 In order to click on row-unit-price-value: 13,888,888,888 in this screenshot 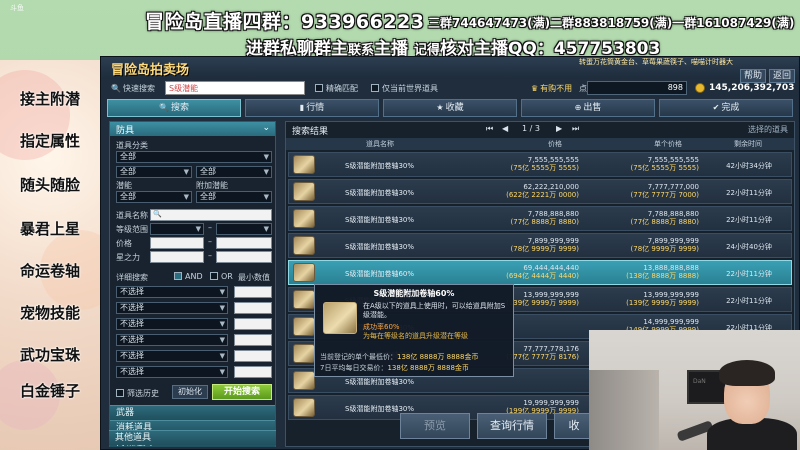, I will do `click(671, 268)`.